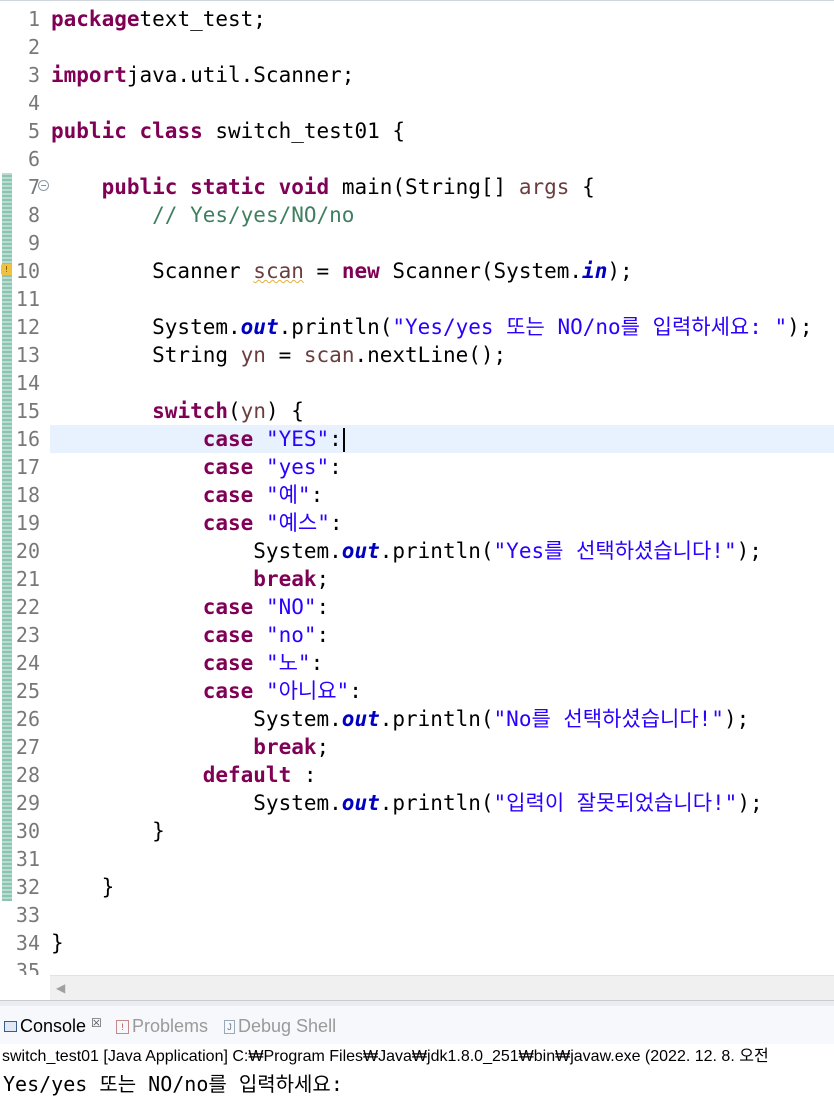 The image size is (834, 1099). Describe the element at coordinates (27, 635) in the screenshot. I see `line-number: 23` at that location.